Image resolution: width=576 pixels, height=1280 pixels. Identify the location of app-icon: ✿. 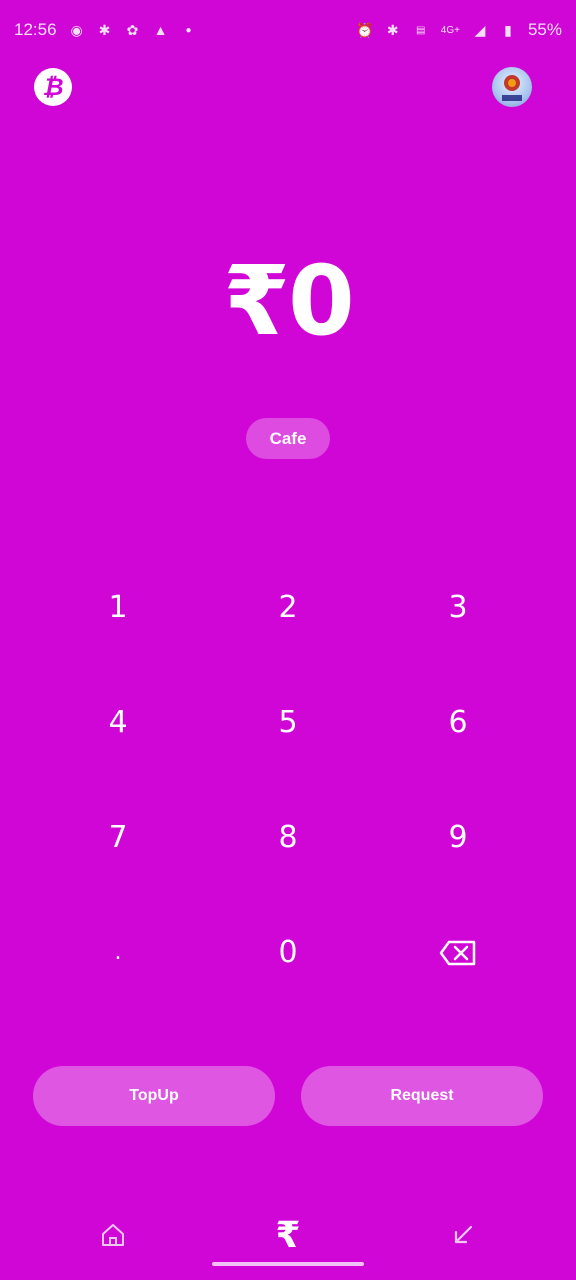
(132, 29).